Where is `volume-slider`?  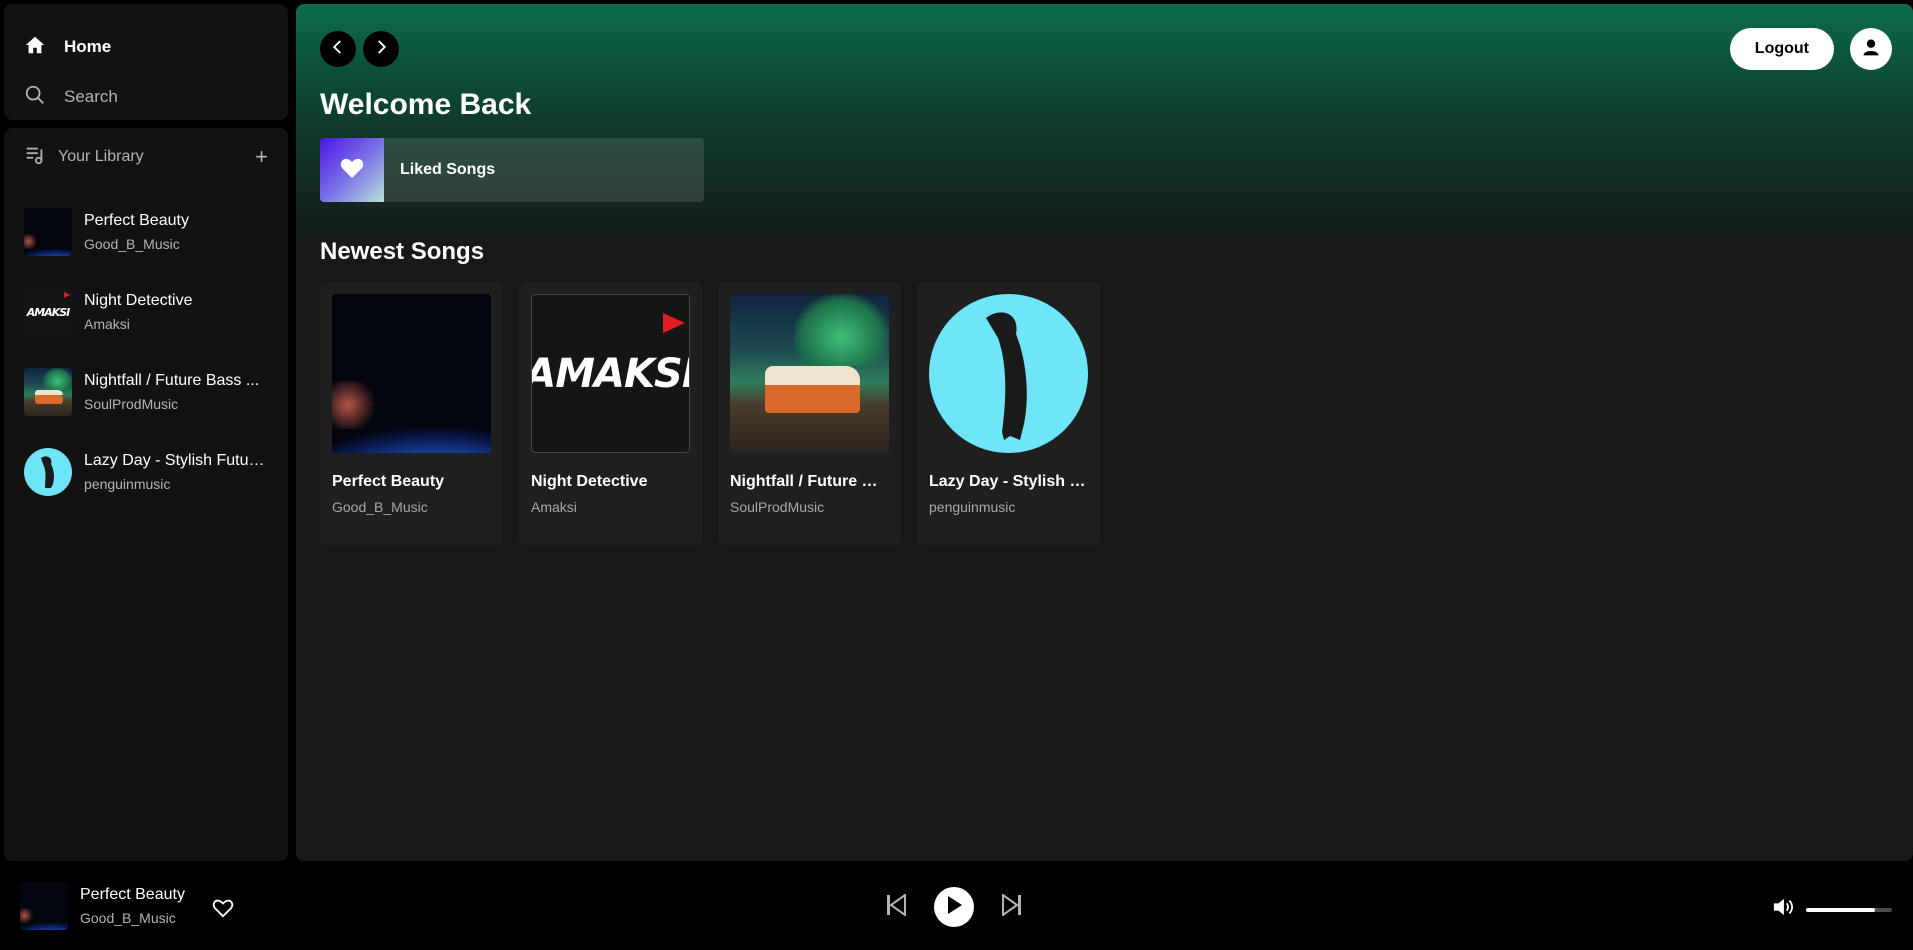 volume-slider is located at coordinates (1849, 909).